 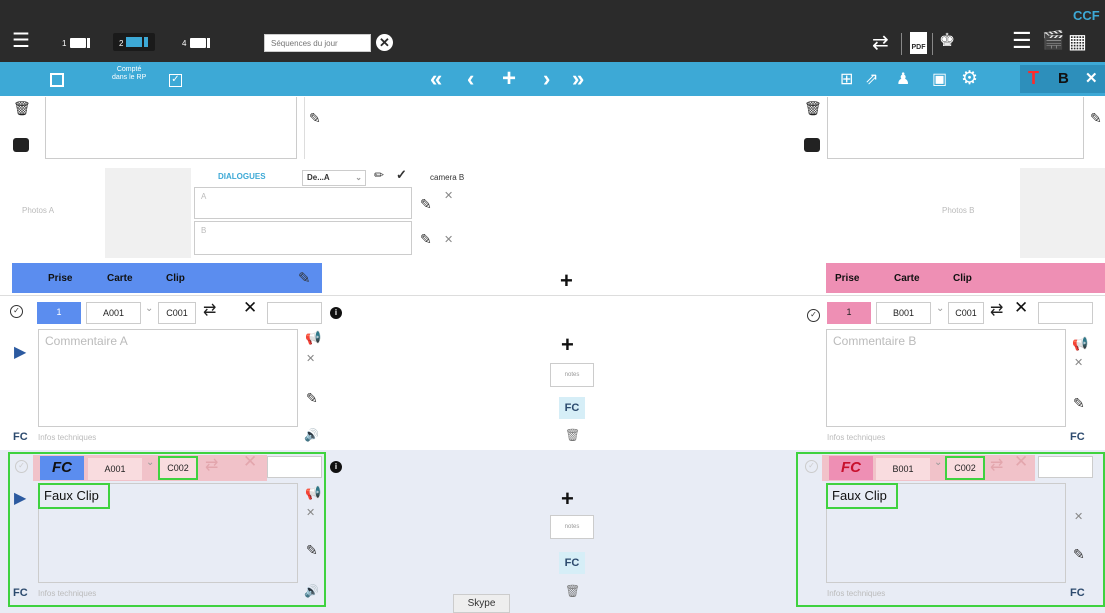 What do you see at coordinates (1077, 41) in the screenshot?
I see `calculator-icon: ▦` at bounding box center [1077, 41].